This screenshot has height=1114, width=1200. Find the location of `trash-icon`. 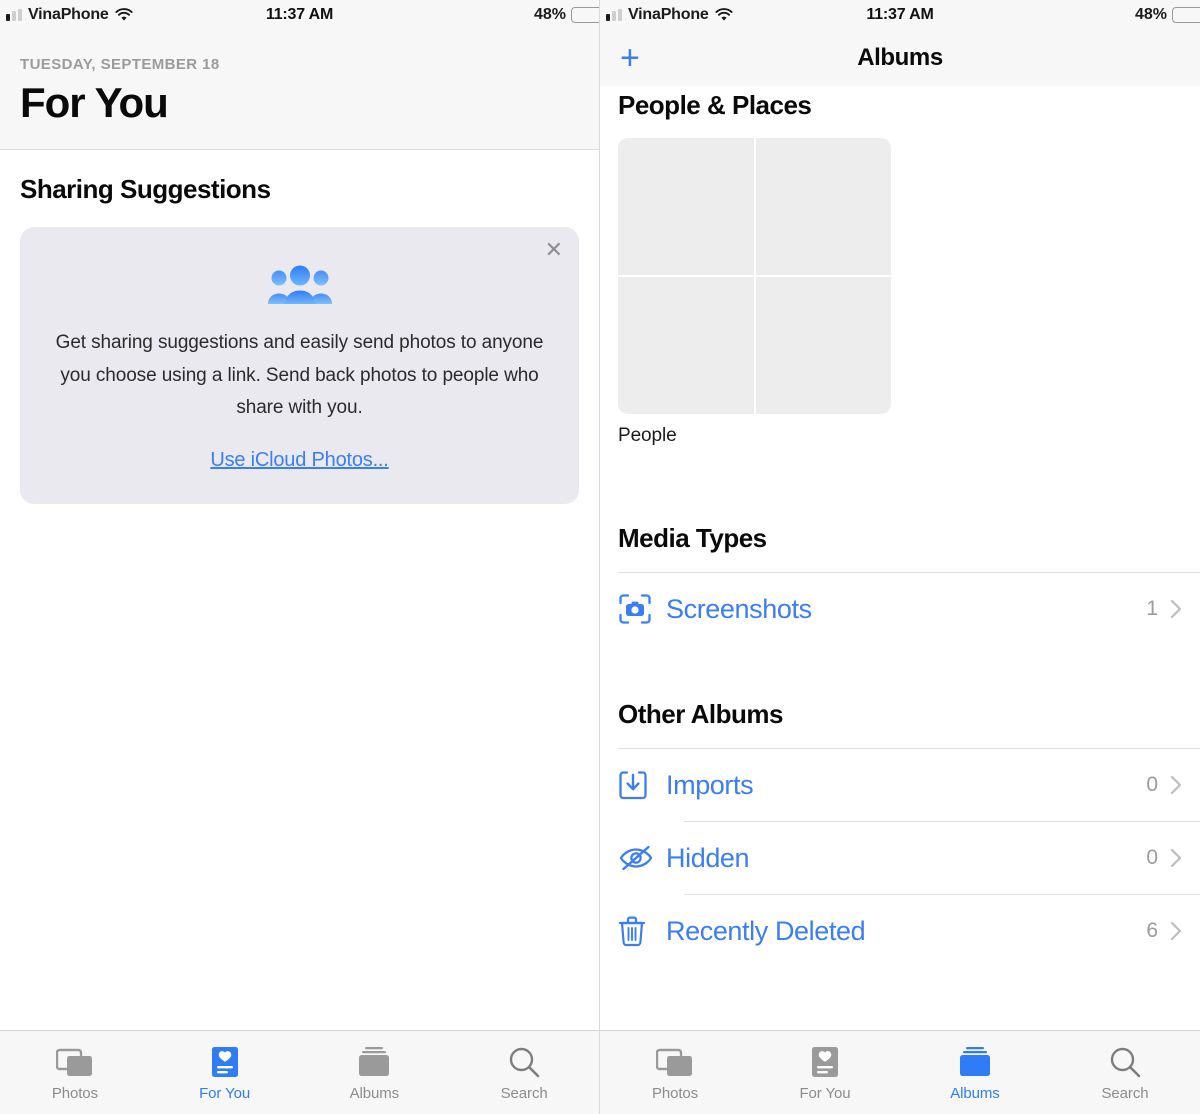

trash-icon is located at coordinates (642, 931).